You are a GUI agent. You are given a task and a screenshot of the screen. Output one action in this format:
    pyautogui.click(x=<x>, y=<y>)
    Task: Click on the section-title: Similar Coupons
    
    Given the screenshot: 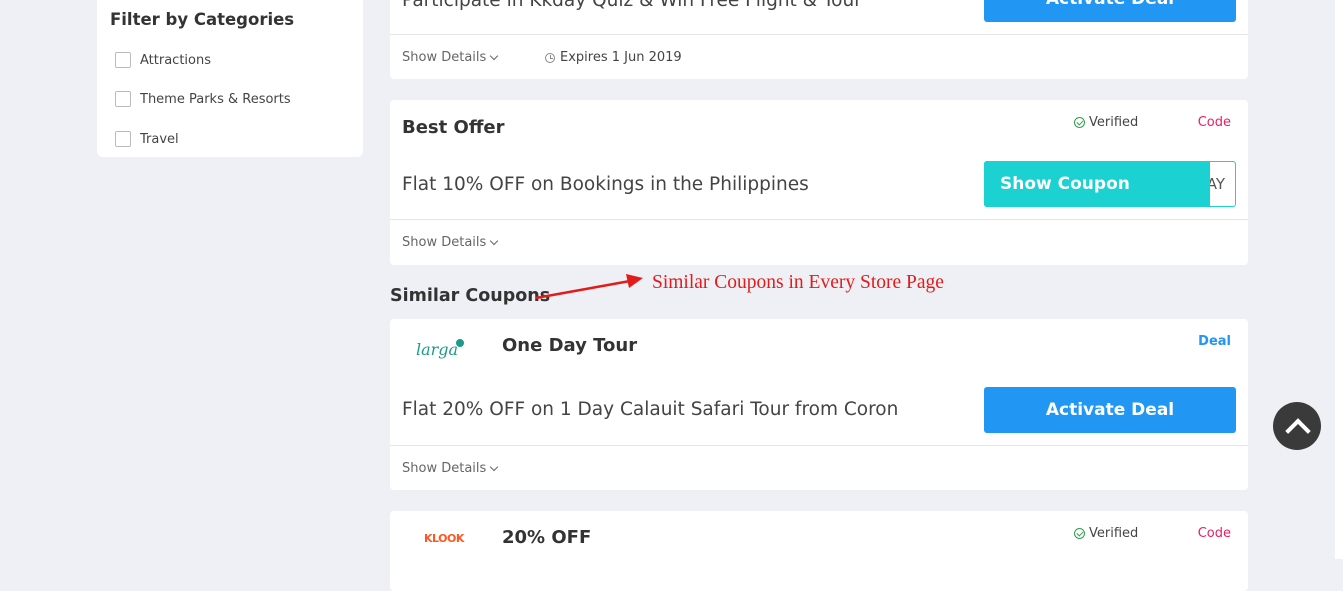 What is the action you would take?
    pyautogui.click(x=470, y=296)
    